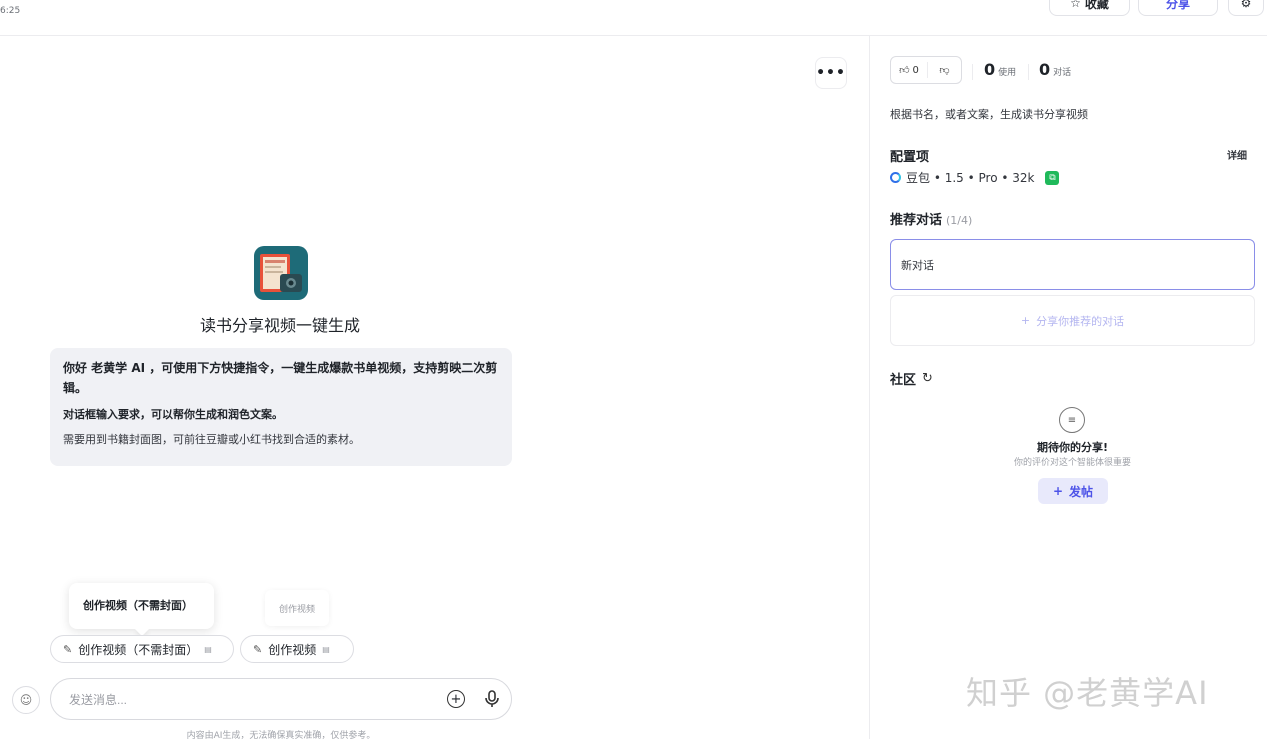  Describe the element at coordinates (1087, 693) in the screenshot. I see `watermark: 知乎 @老黄学AI` at that location.